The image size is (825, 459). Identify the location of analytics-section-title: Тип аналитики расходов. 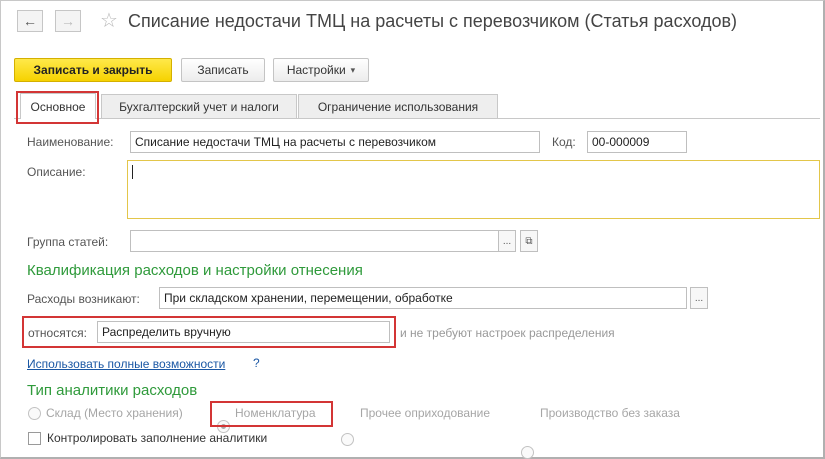
(112, 390).